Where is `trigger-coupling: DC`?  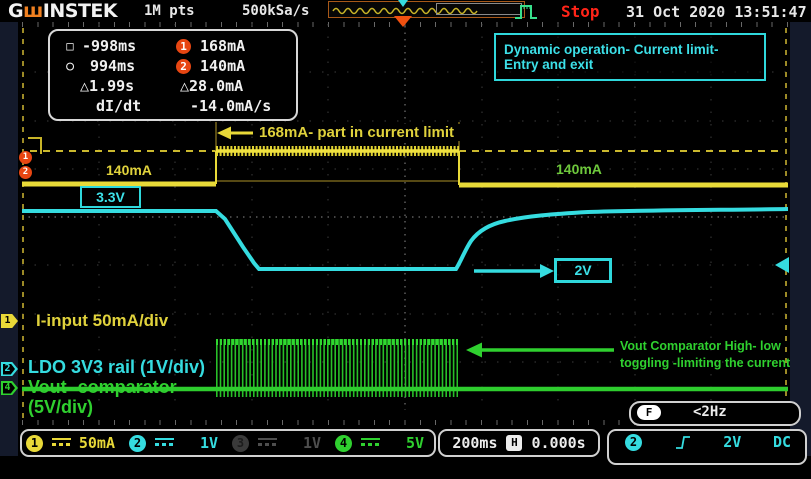 trigger-coupling: DC is located at coordinates (781, 442).